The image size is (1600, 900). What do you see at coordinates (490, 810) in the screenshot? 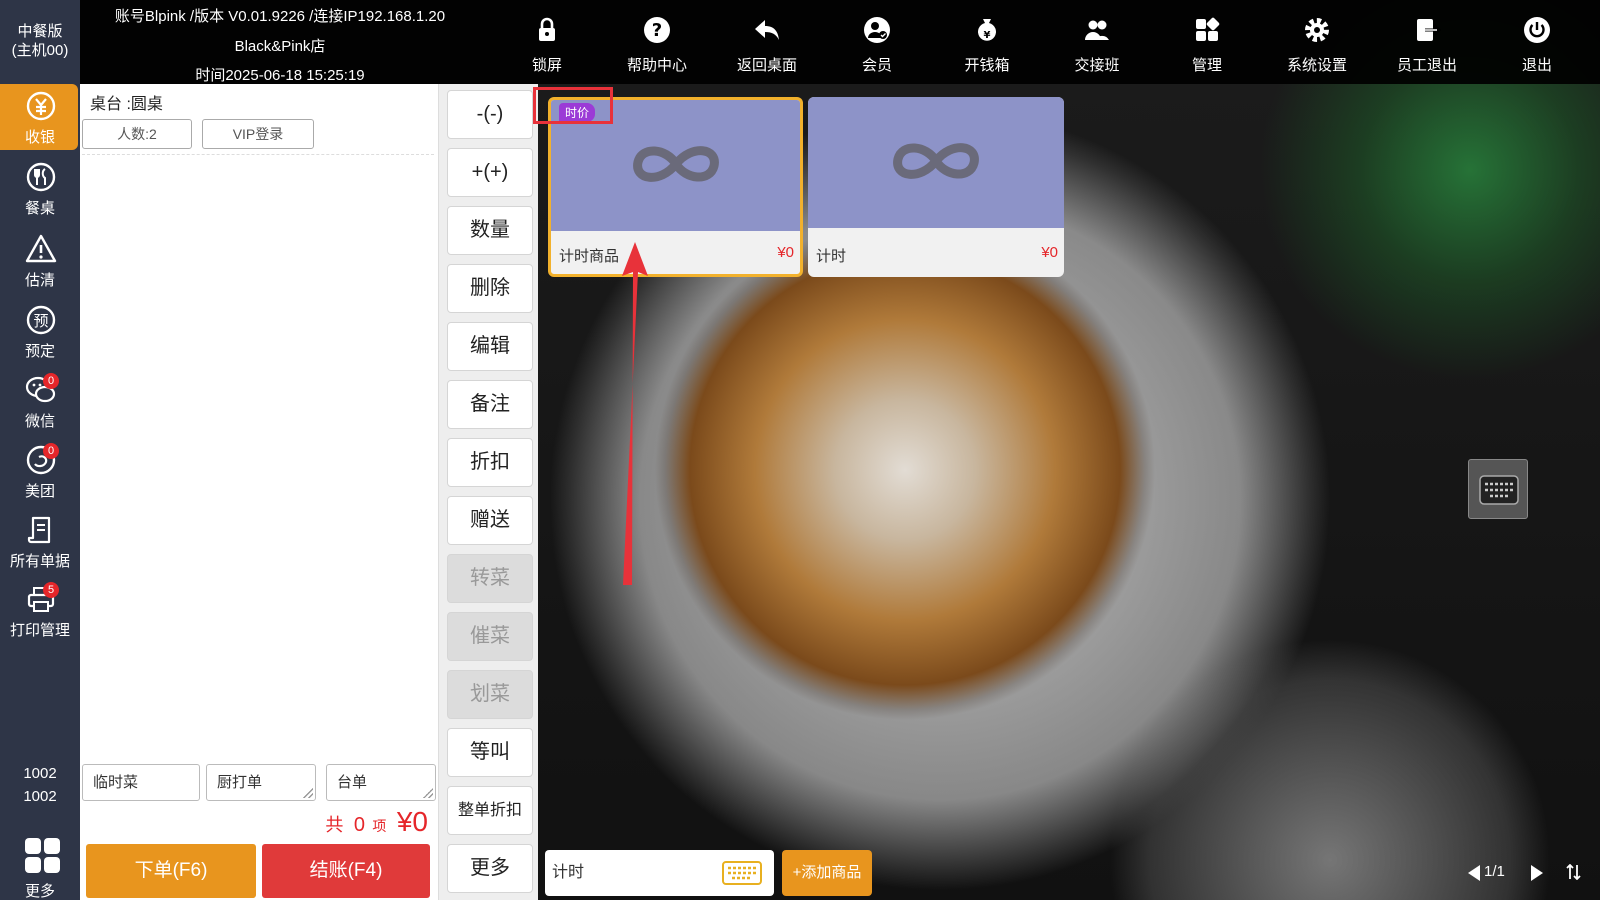
I see `whole-order-discount-button: 整单折扣` at bounding box center [490, 810].